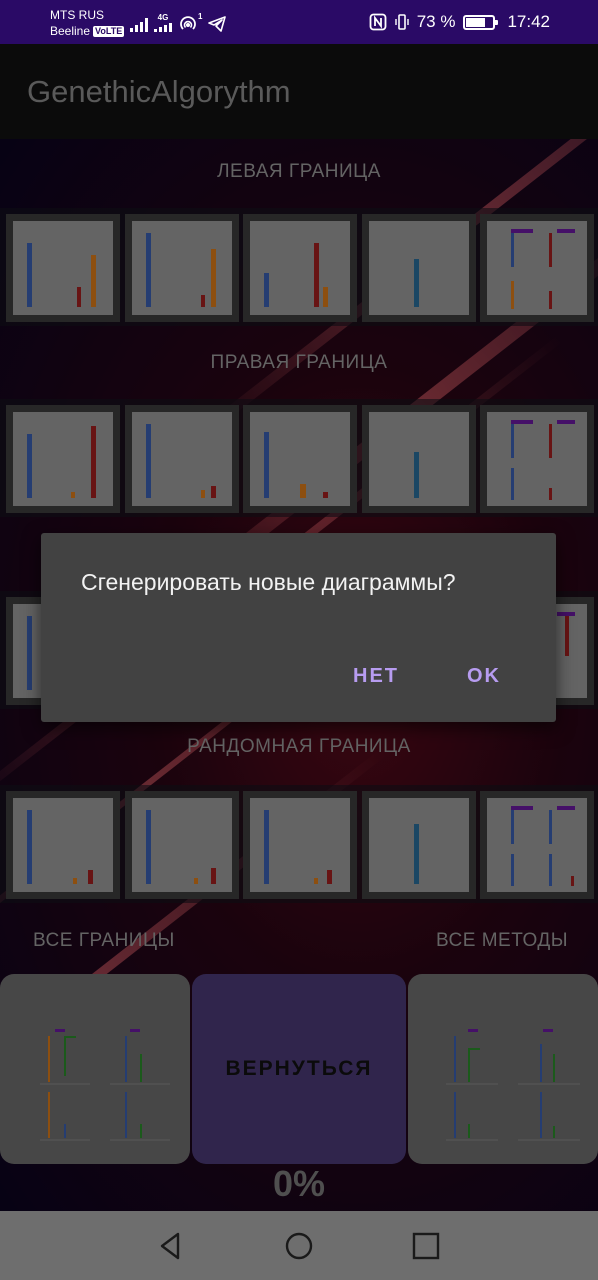 Image resolution: width=598 pixels, height=1280 pixels. I want to click on nfc-icon, so click(378, 22).